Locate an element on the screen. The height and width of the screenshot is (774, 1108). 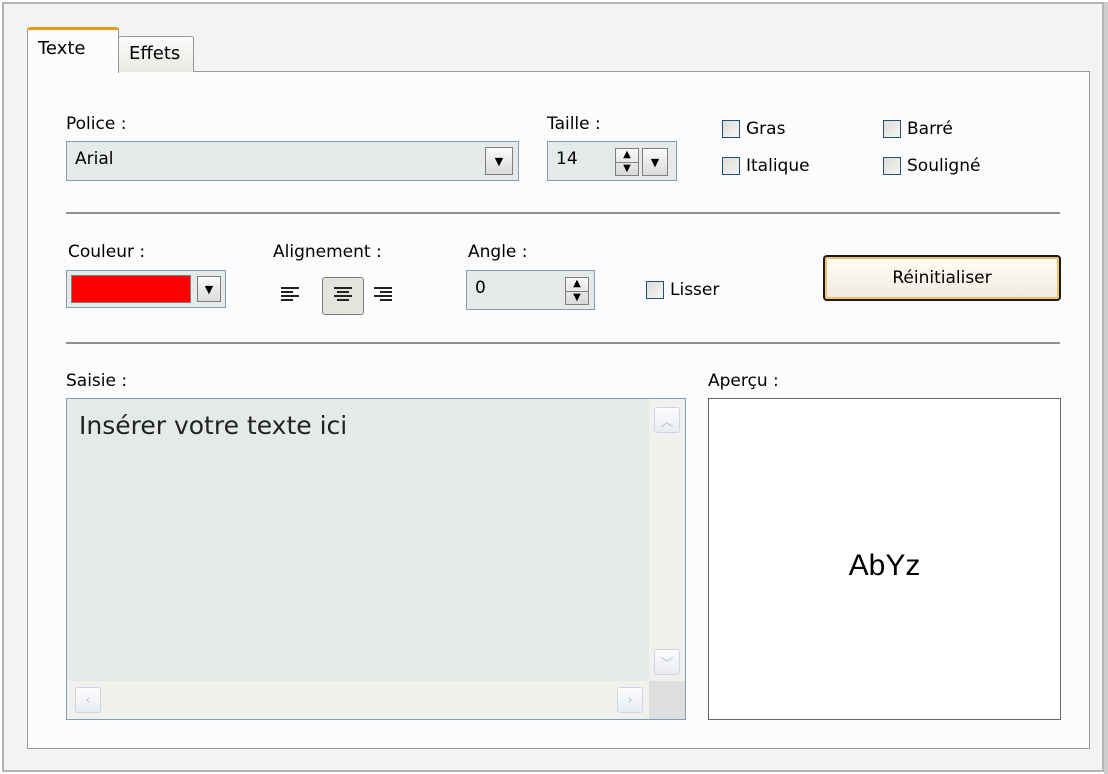
color-label: Couleur : is located at coordinates (107, 252).